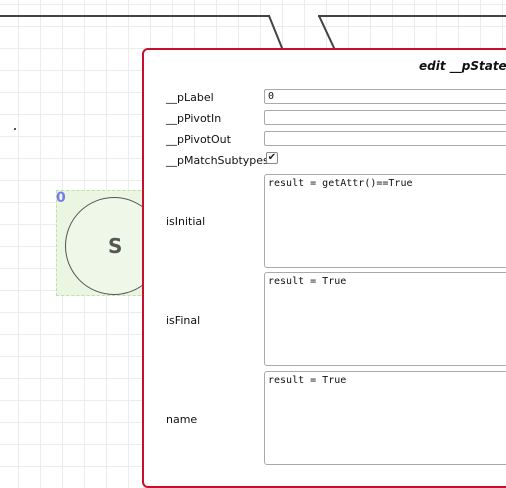 The image size is (506, 488). Describe the element at coordinates (385, 221) in the screenshot. I see `isinitial-code-editor: result = getAttr()==True` at that location.